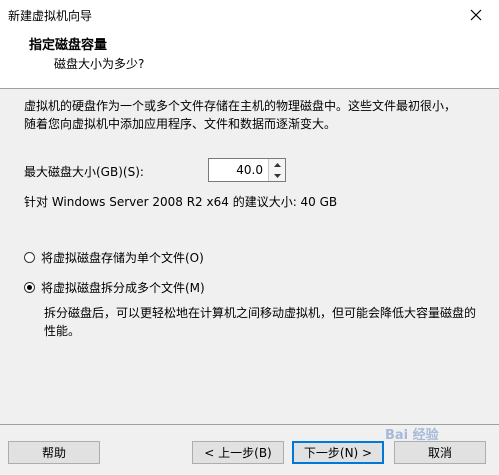 The height and width of the screenshot is (475, 499). What do you see at coordinates (29, 257) in the screenshot?
I see `radio-single-file` at bounding box center [29, 257].